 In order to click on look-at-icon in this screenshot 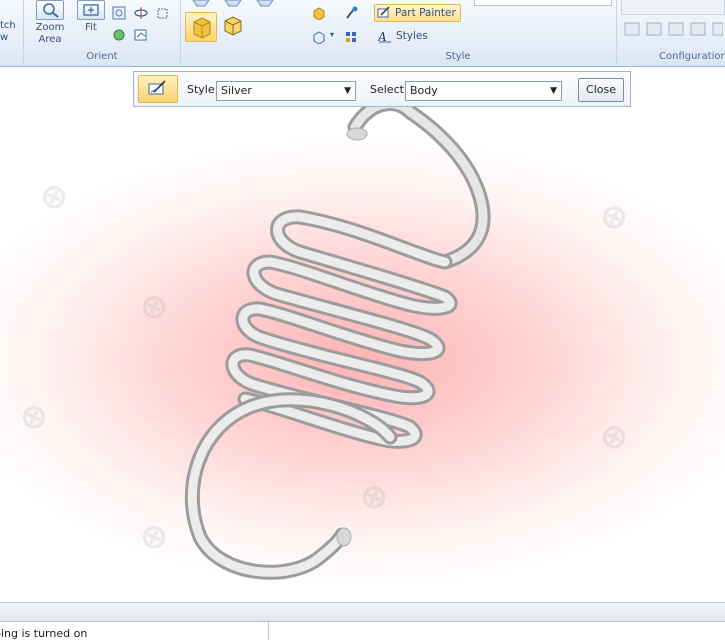, I will do `click(119, 35)`.